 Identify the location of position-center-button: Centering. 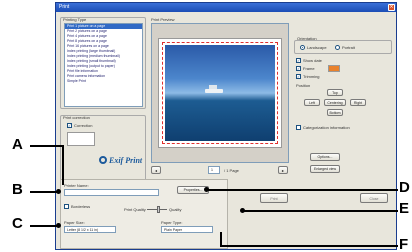
(335, 102).